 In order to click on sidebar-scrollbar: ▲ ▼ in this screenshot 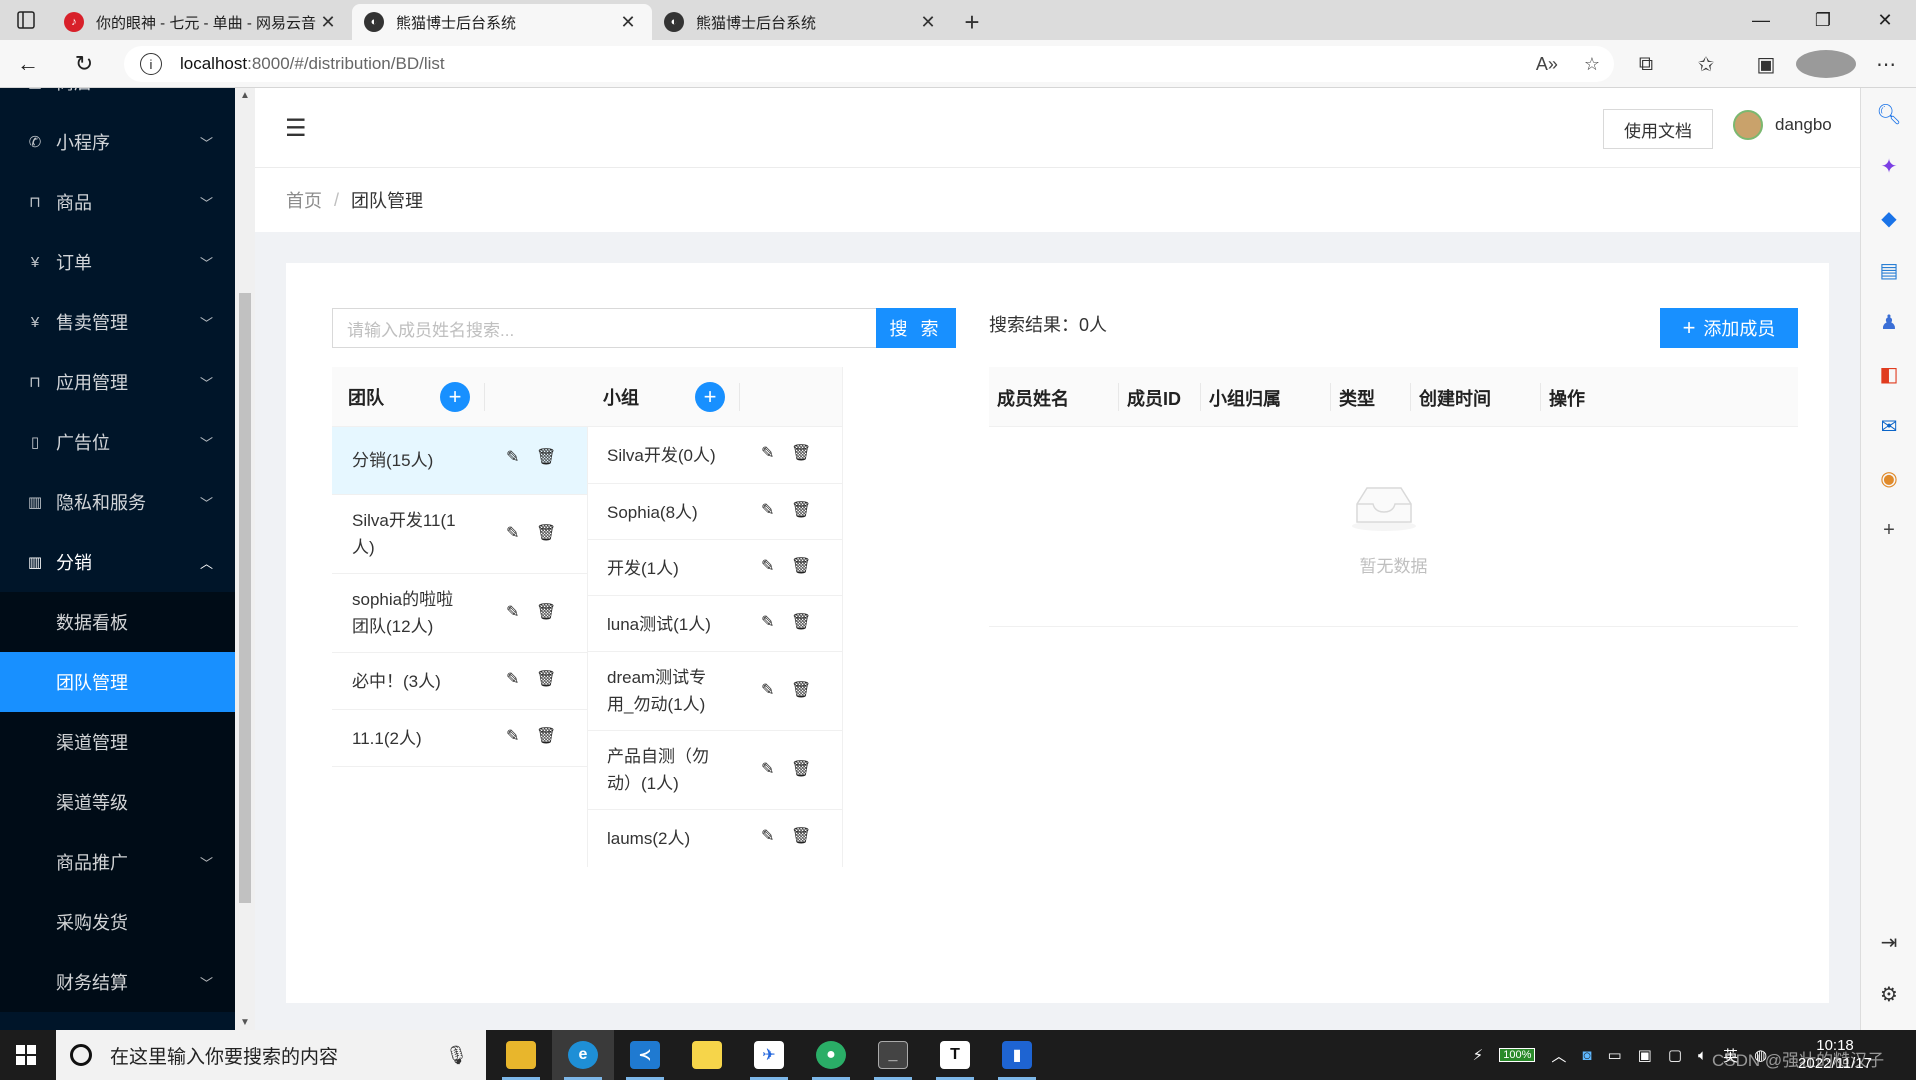, I will do `click(245, 559)`.